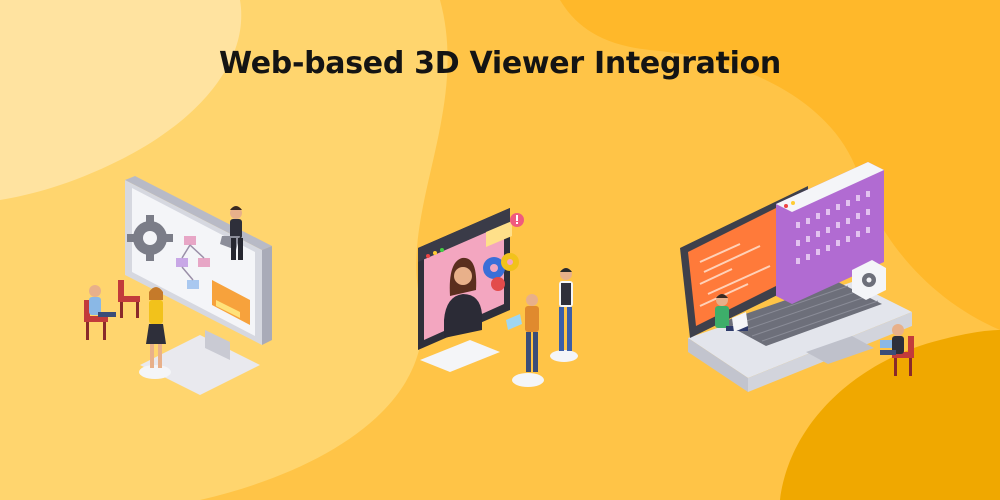  Describe the element at coordinates (564, 315) in the screenshot. I see `person-vest` at that location.